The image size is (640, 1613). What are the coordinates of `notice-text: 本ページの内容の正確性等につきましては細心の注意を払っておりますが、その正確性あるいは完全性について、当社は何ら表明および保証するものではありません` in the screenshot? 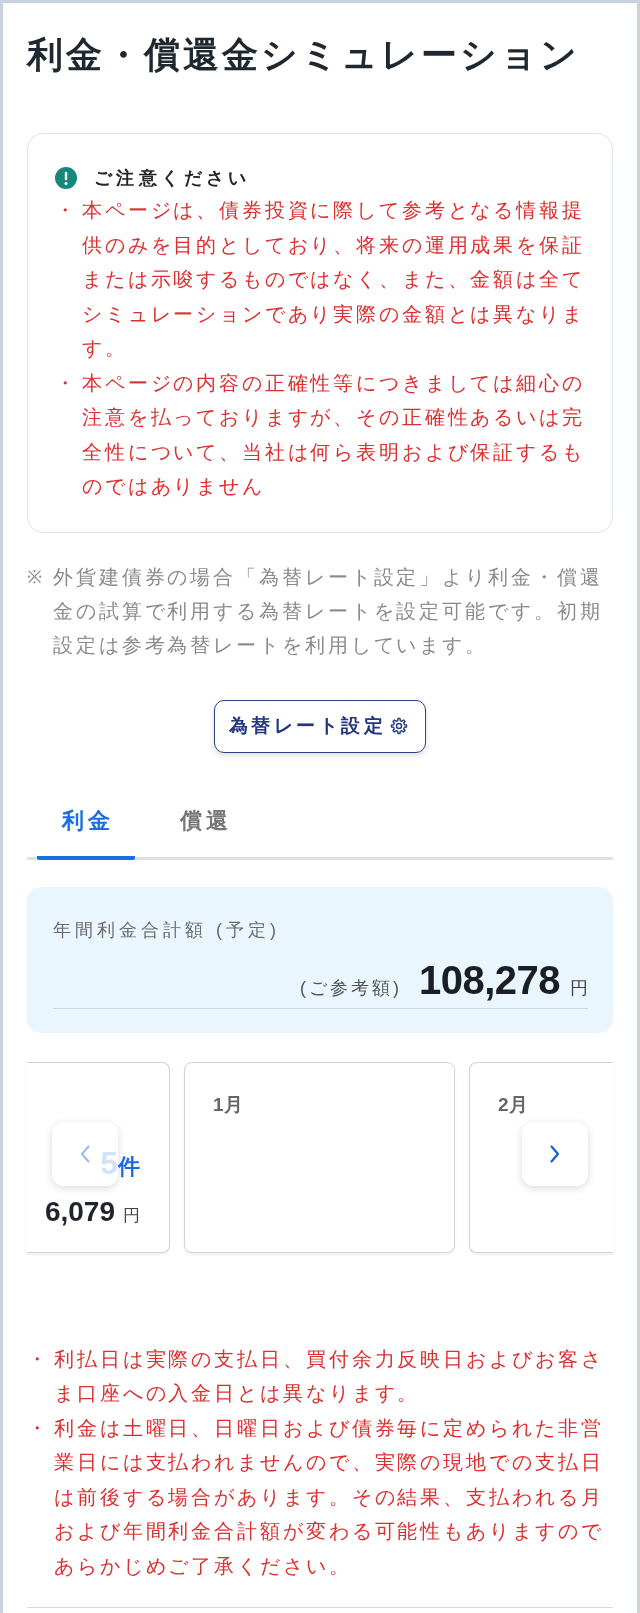 It's located at (334, 434).